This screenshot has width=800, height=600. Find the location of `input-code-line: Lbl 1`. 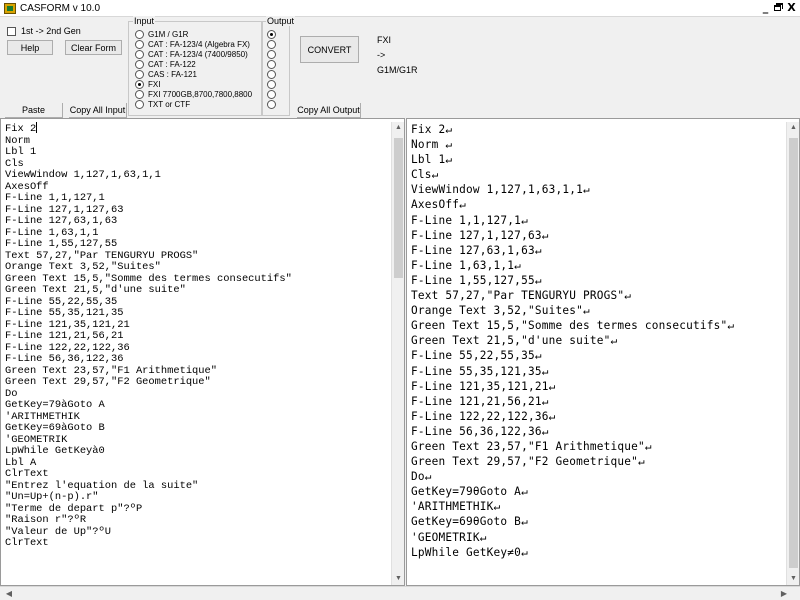

input-code-line: Lbl 1 is located at coordinates (148, 152).